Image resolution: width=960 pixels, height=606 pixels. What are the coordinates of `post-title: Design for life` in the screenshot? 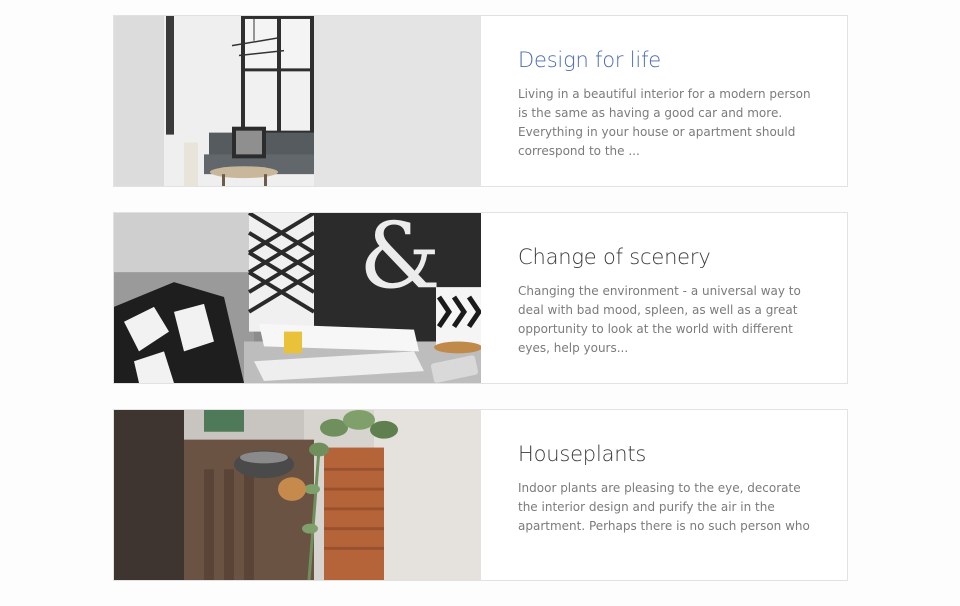 It's located at (668, 60).